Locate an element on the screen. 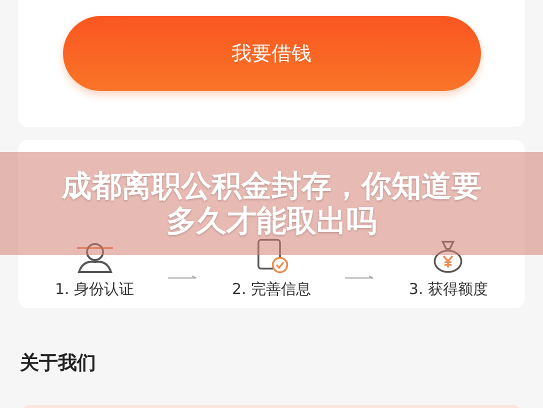  step-label: 1. 身份认证 is located at coordinates (94, 289).